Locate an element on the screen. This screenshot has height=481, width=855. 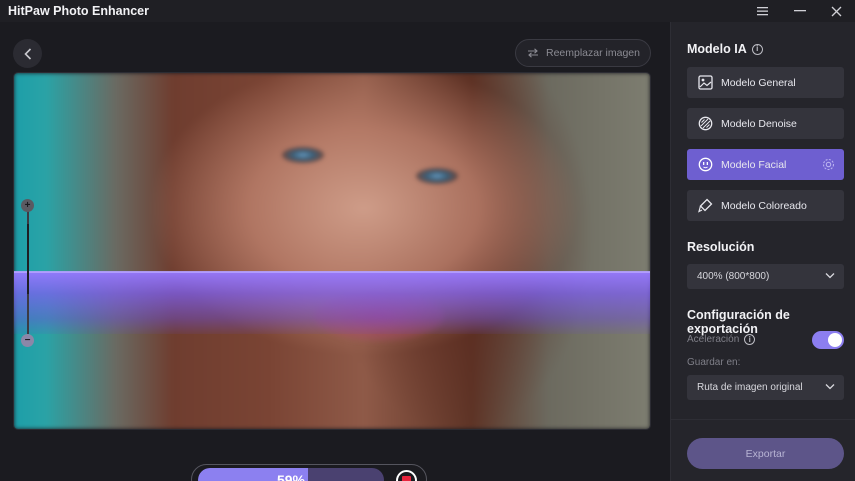
replace-image-label: Reemplazar imagen is located at coordinates (593, 53).